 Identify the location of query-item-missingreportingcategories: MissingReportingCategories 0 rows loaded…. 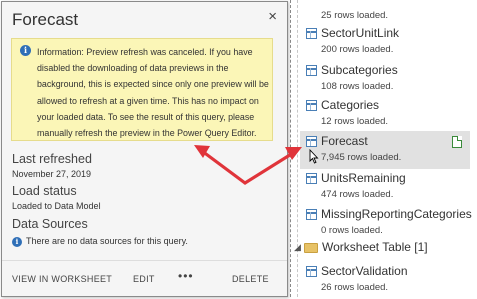
(386, 223).